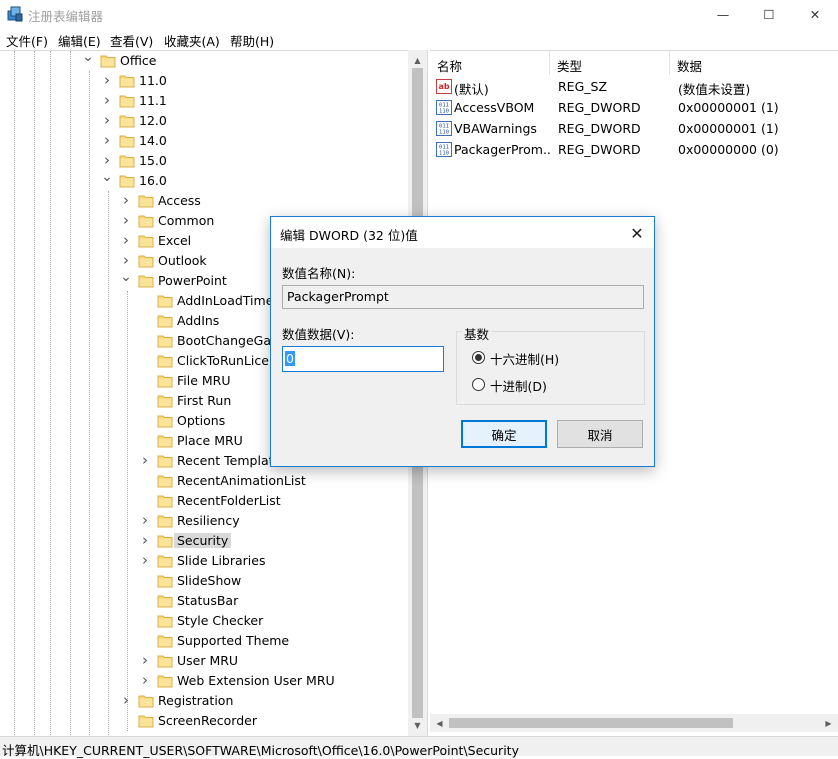 The width and height of the screenshot is (838, 759). I want to click on scroll-right-arrow-icon: ▶, so click(828, 723).